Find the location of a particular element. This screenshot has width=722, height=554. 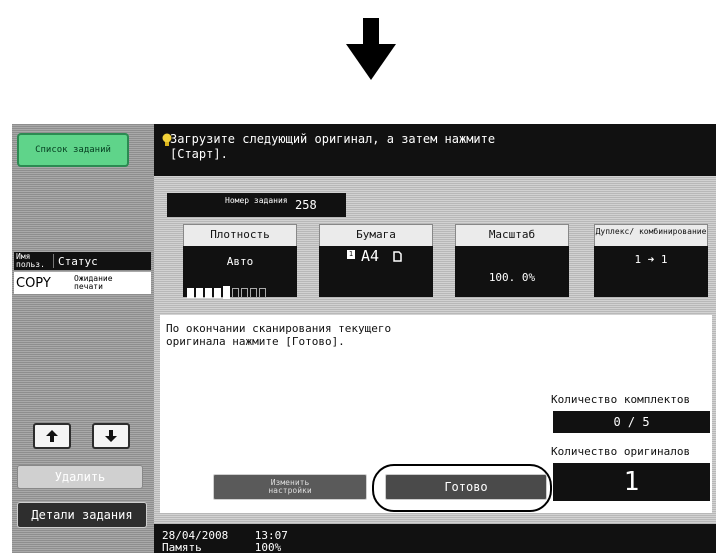

job-table-header: Имя польз. Статус is located at coordinates (82, 261).